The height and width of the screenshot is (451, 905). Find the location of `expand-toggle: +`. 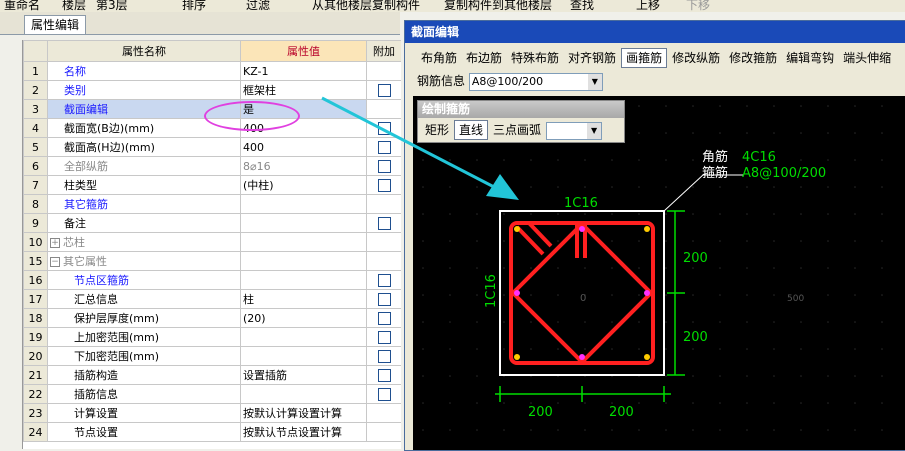

expand-toggle: + is located at coordinates (55, 243).